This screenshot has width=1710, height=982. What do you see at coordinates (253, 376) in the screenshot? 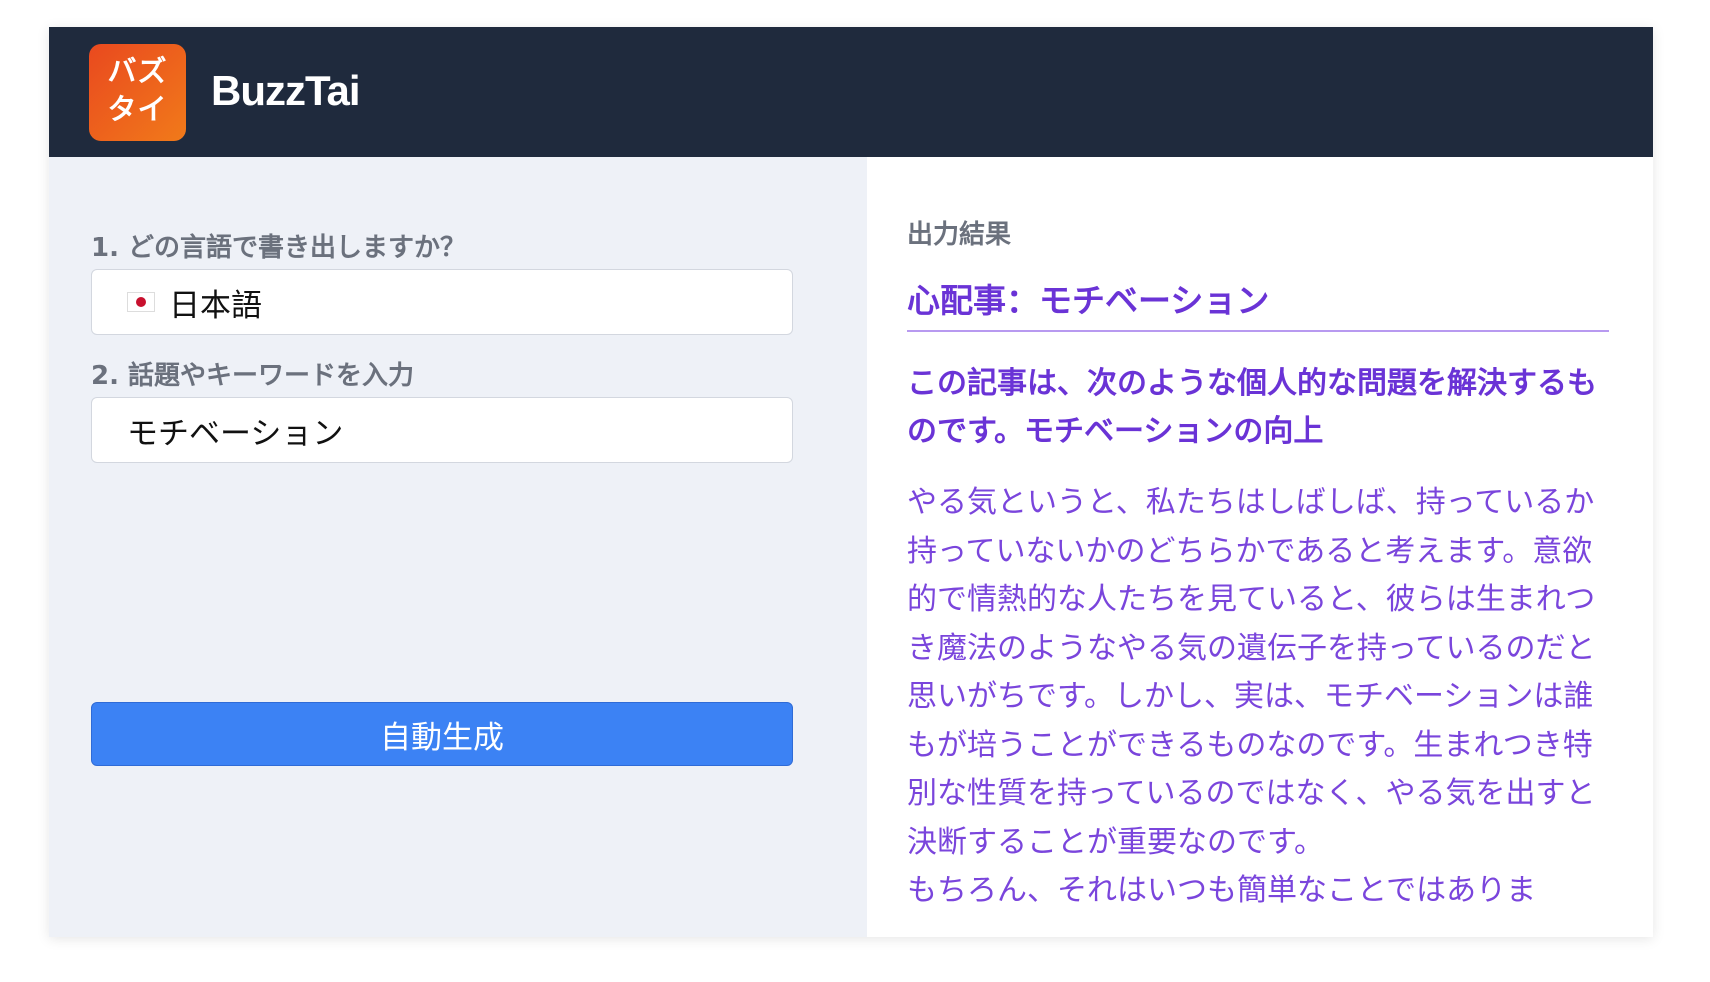
I see `topic-label: 2. 話題やキーワードを入力` at bounding box center [253, 376].